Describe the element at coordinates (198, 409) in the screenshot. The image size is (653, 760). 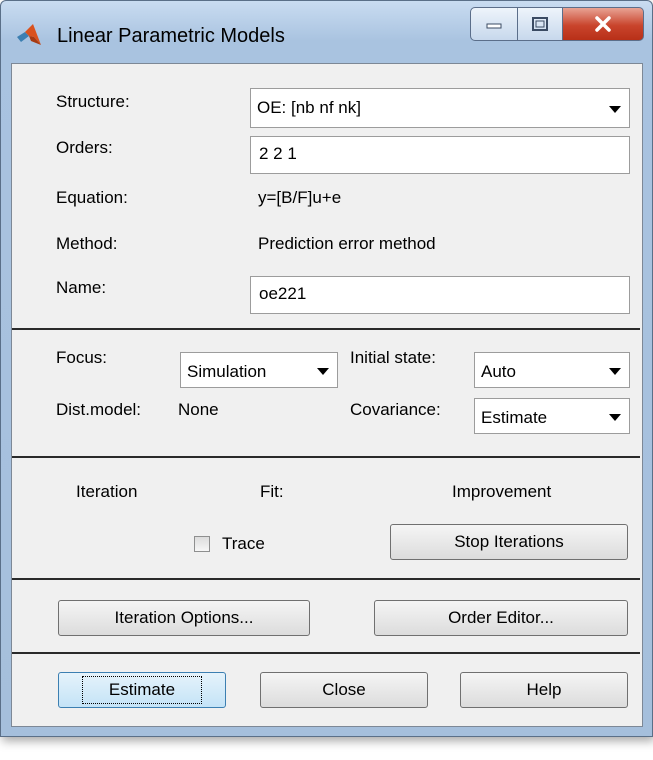
I see `dist-model-value: None` at that location.